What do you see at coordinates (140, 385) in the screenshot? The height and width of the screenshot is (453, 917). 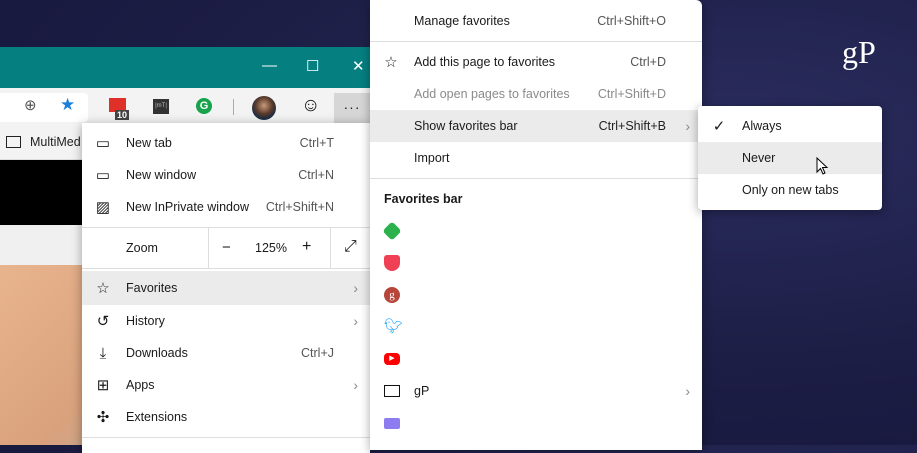 I see `label: Apps` at bounding box center [140, 385].